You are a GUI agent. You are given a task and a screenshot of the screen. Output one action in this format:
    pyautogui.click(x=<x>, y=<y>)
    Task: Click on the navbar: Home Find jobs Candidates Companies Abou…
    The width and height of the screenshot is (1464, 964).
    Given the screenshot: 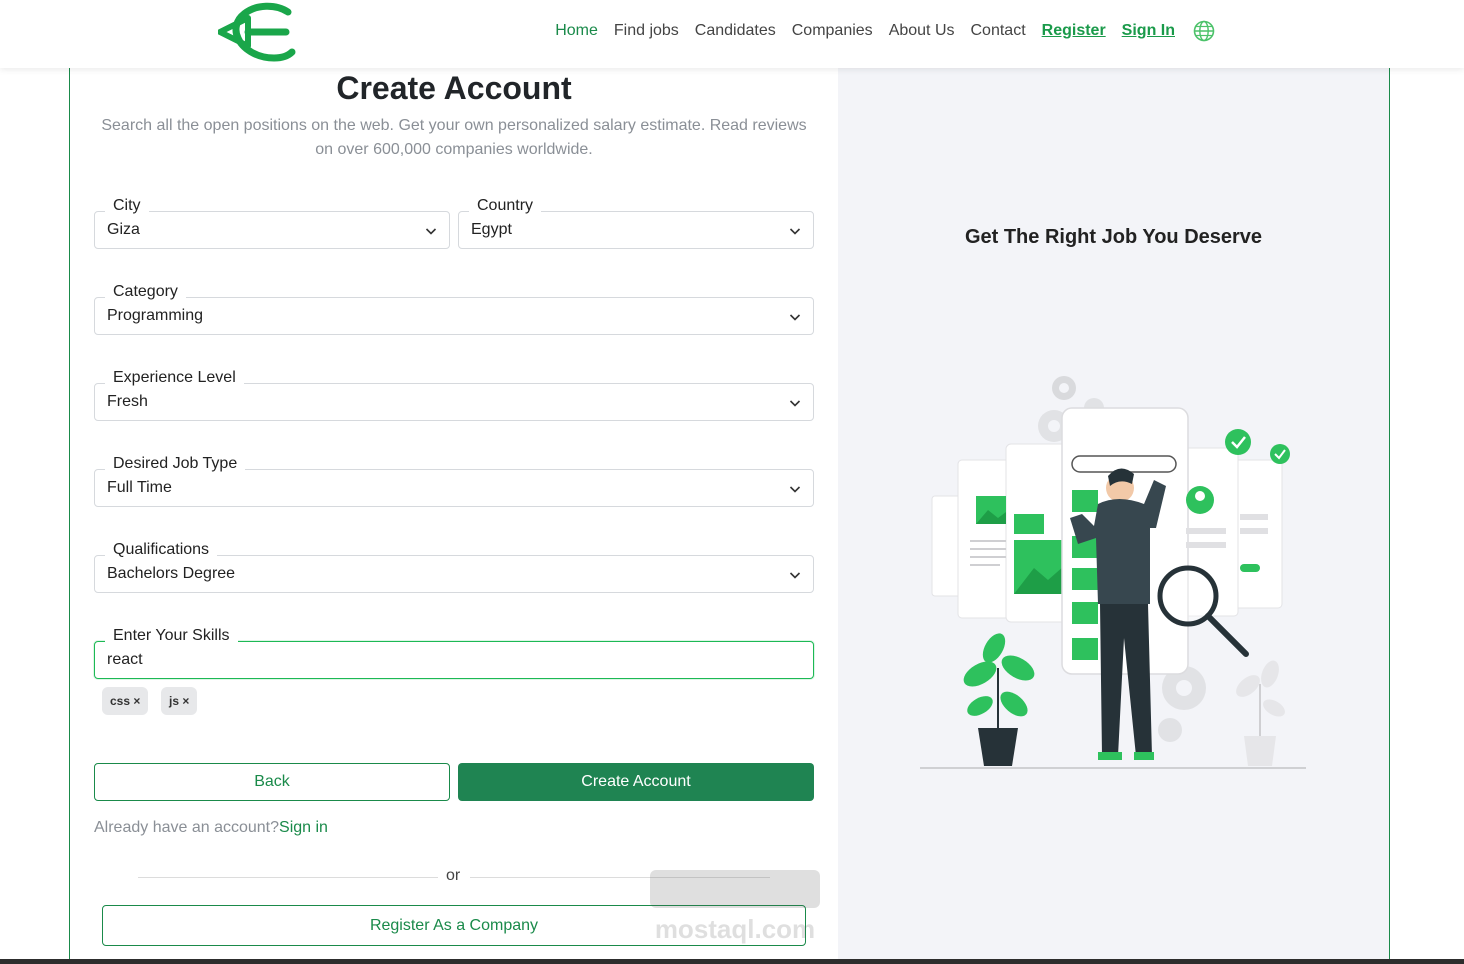 What is the action you would take?
    pyautogui.click(x=732, y=34)
    